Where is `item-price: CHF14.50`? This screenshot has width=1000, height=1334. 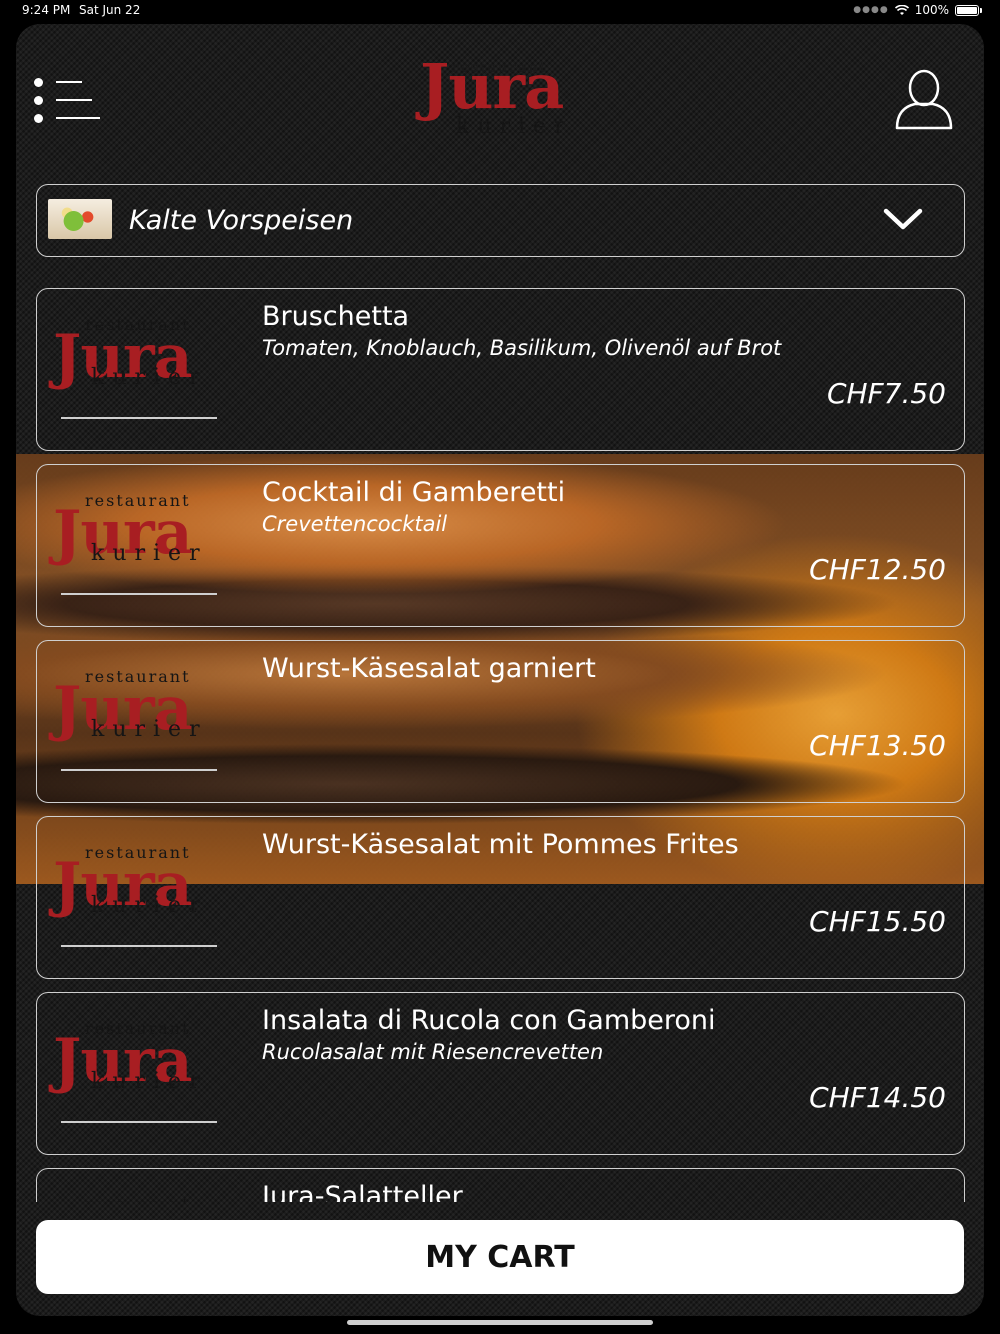
item-price: CHF14.50 is located at coordinates (877, 1097).